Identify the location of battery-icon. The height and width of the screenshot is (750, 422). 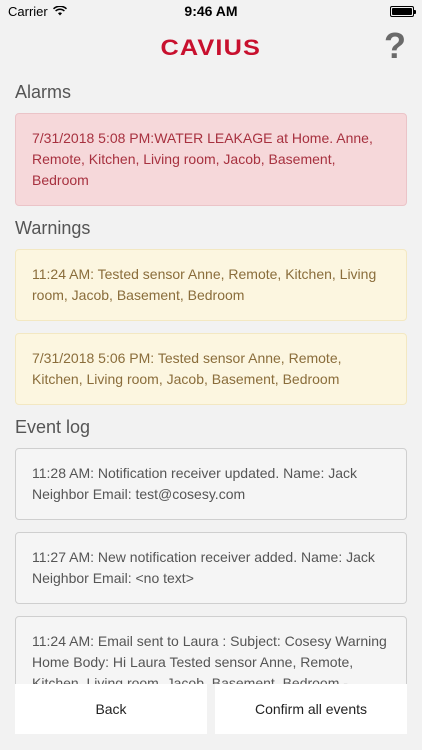
(403, 11).